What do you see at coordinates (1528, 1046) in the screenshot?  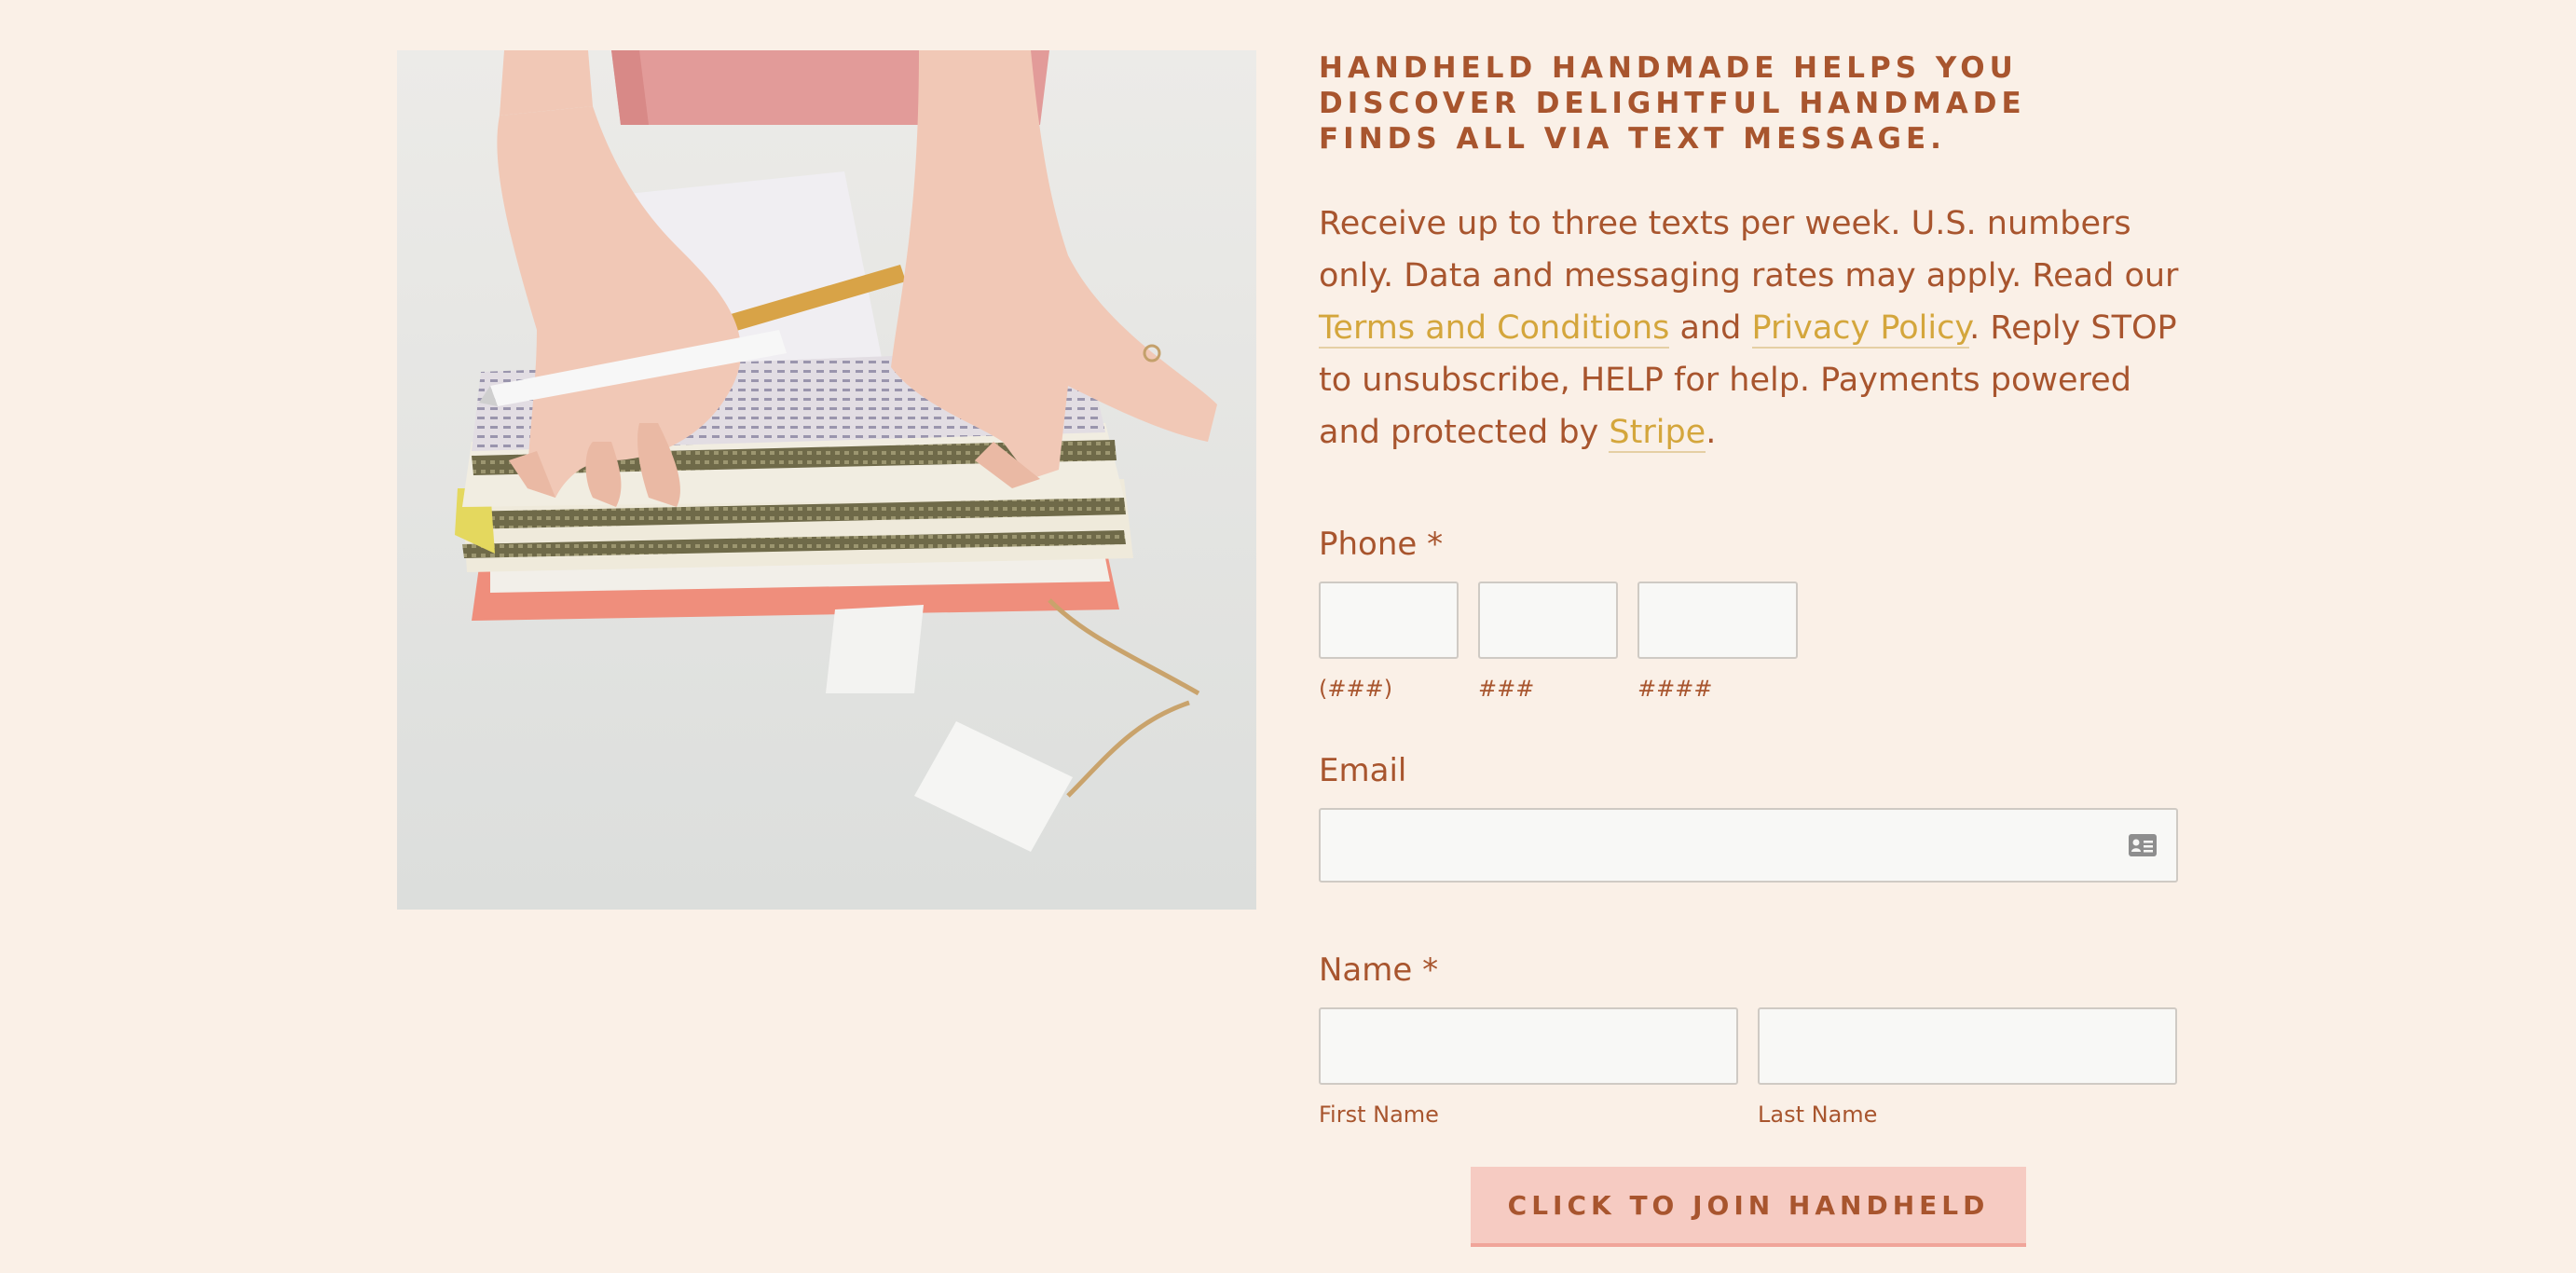 I see `first-name-input` at bounding box center [1528, 1046].